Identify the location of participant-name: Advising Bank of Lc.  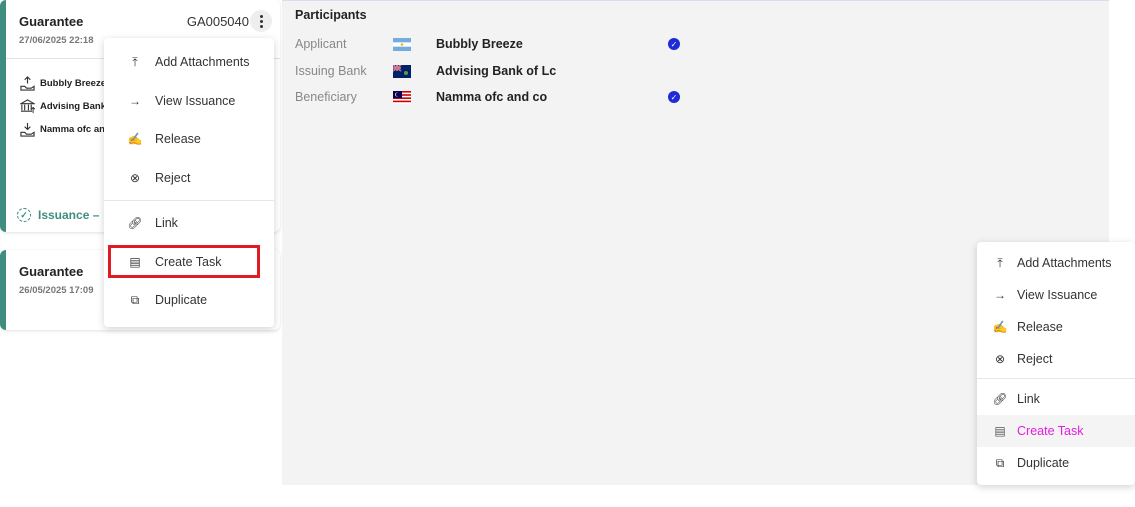
(496, 71).